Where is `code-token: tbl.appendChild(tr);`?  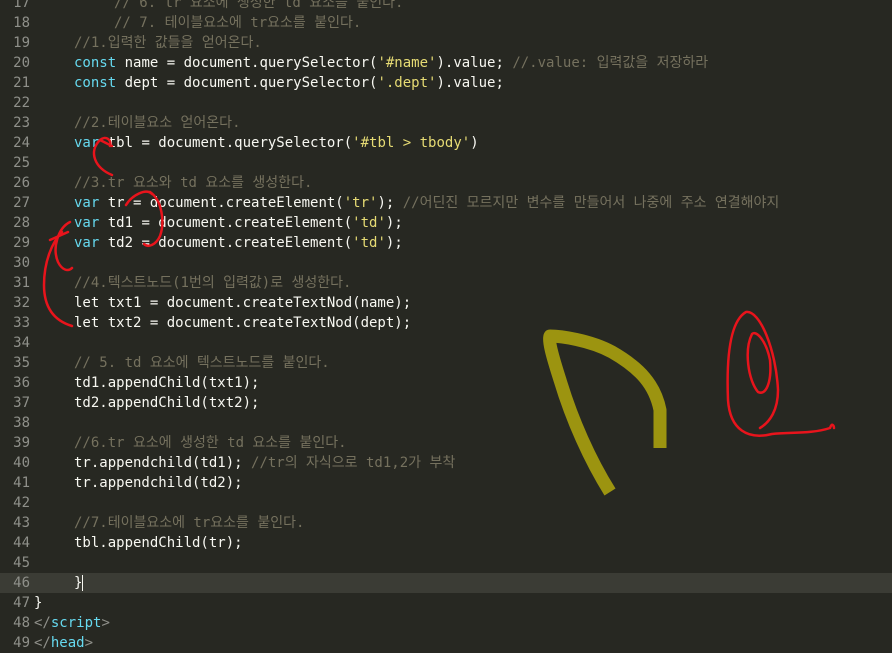
code-token: tbl.appendChild(tr); is located at coordinates (158, 543).